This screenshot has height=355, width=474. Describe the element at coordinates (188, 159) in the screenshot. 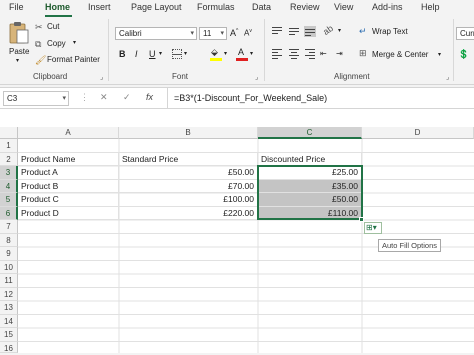

I see `cell-b2: Standard Price` at that location.